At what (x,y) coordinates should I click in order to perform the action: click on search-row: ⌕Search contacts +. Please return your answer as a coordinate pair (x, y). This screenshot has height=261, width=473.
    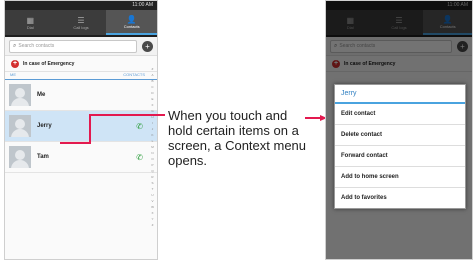
    Looking at the image, I should click on (81, 46).